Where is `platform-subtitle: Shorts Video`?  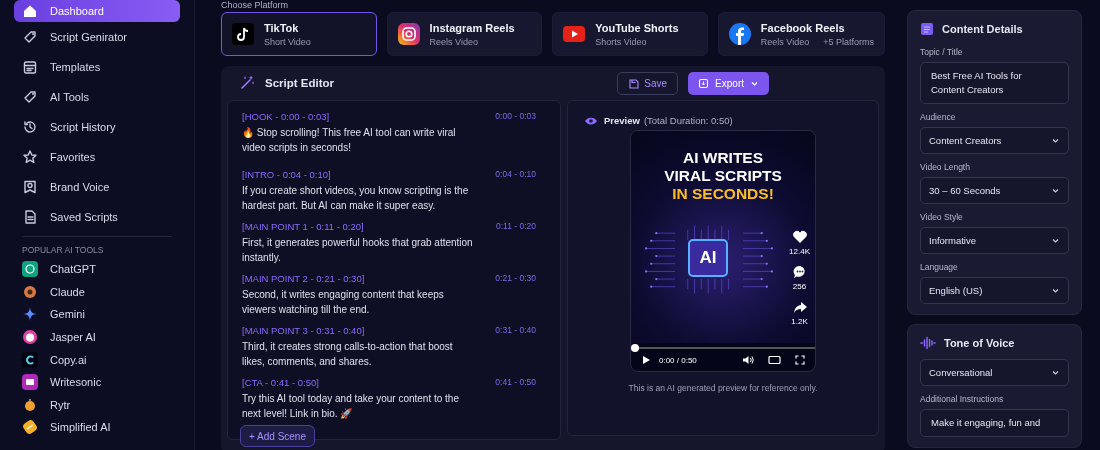 platform-subtitle: Shorts Video is located at coordinates (621, 41).